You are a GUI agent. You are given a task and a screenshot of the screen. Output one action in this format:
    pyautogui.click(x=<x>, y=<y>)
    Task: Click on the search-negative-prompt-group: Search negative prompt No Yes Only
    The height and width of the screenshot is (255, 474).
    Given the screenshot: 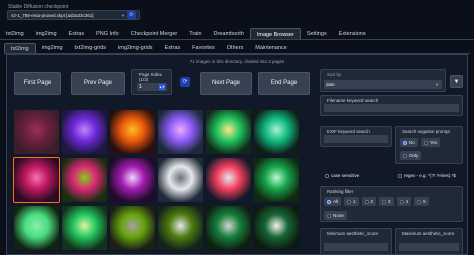 What is the action you would take?
    pyautogui.click(x=429, y=145)
    